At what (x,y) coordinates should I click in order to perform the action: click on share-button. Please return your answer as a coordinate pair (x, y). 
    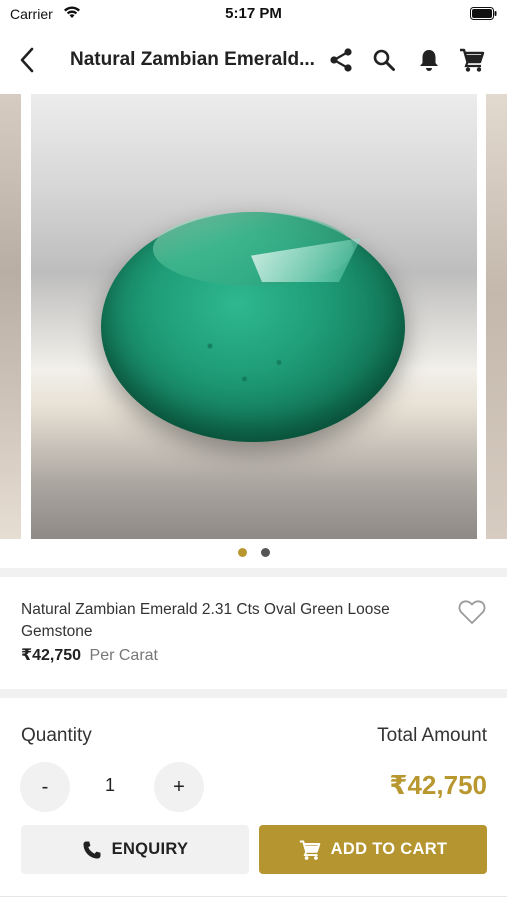
    Looking at the image, I should click on (341, 60).